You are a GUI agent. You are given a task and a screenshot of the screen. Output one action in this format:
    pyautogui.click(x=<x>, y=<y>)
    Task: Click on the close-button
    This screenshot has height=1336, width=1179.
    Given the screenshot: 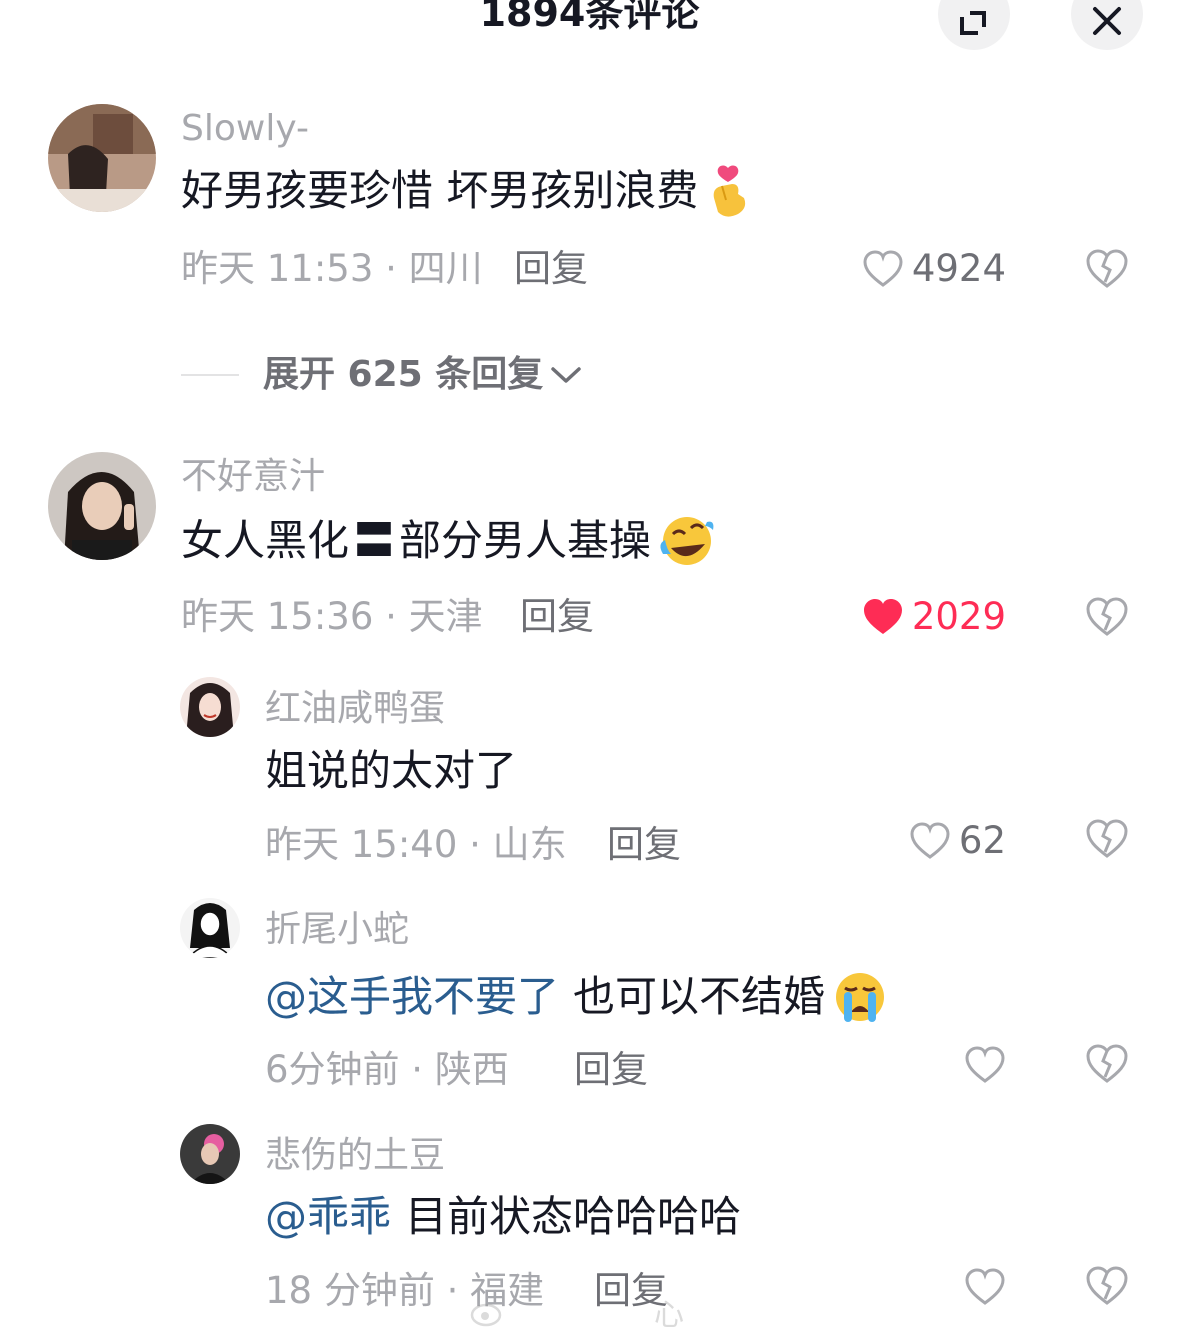 What is the action you would take?
    pyautogui.click(x=1107, y=25)
    